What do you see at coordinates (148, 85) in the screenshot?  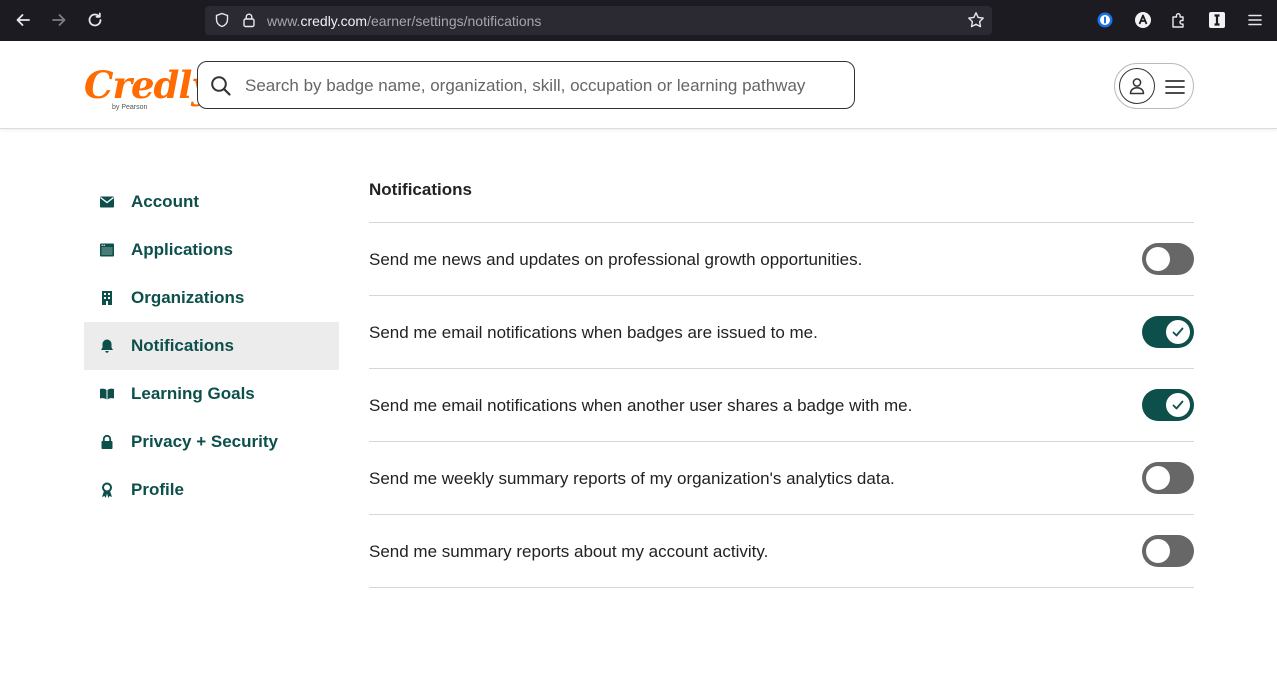 I see `logo-wordmark: Credly` at bounding box center [148, 85].